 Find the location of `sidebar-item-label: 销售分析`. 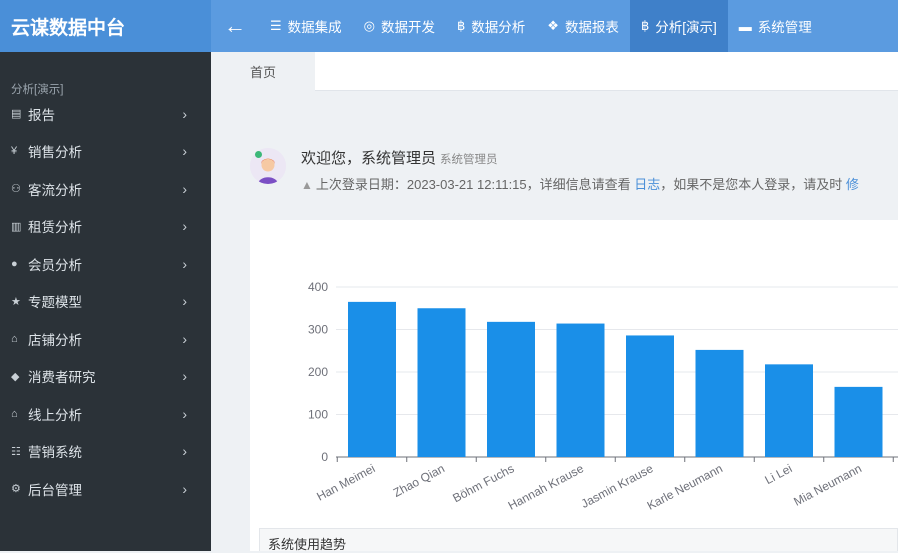

sidebar-item-label: 销售分析 is located at coordinates (55, 153).